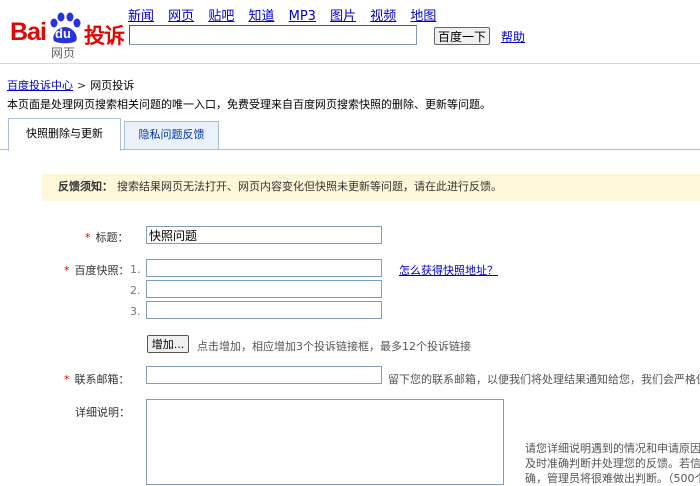 This screenshot has height=486, width=700. What do you see at coordinates (141, 16) in the screenshot?
I see `nav-link-news: 新闻` at bounding box center [141, 16].